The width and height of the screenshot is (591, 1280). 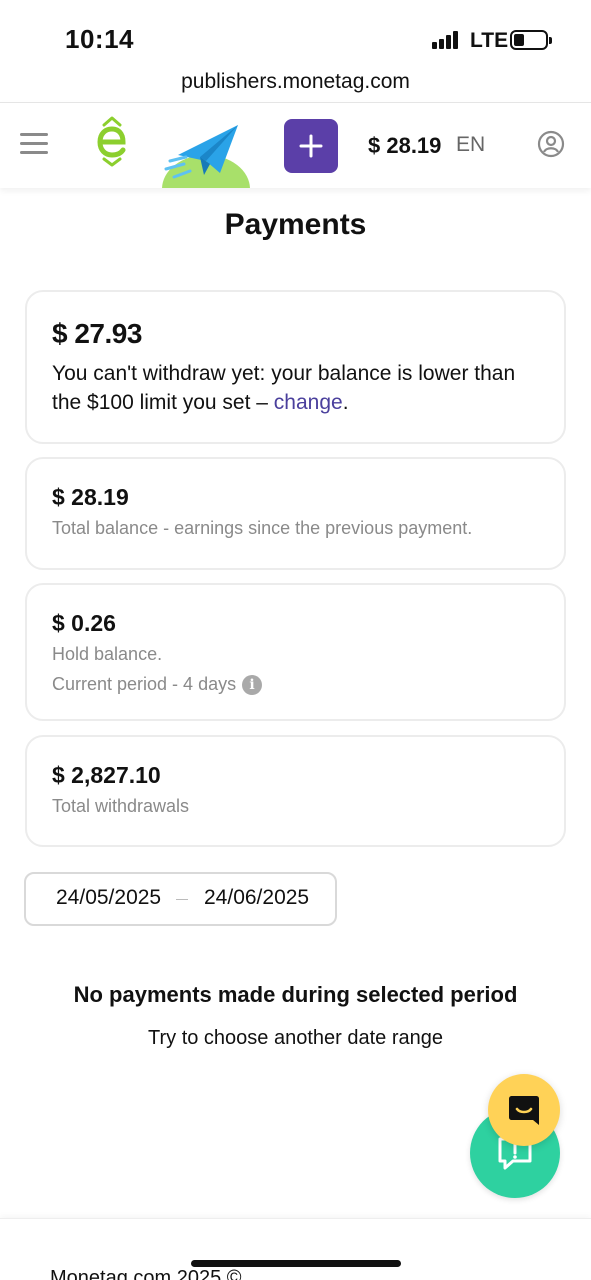 What do you see at coordinates (296, 1263) in the screenshot?
I see `home-indicator` at bounding box center [296, 1263].